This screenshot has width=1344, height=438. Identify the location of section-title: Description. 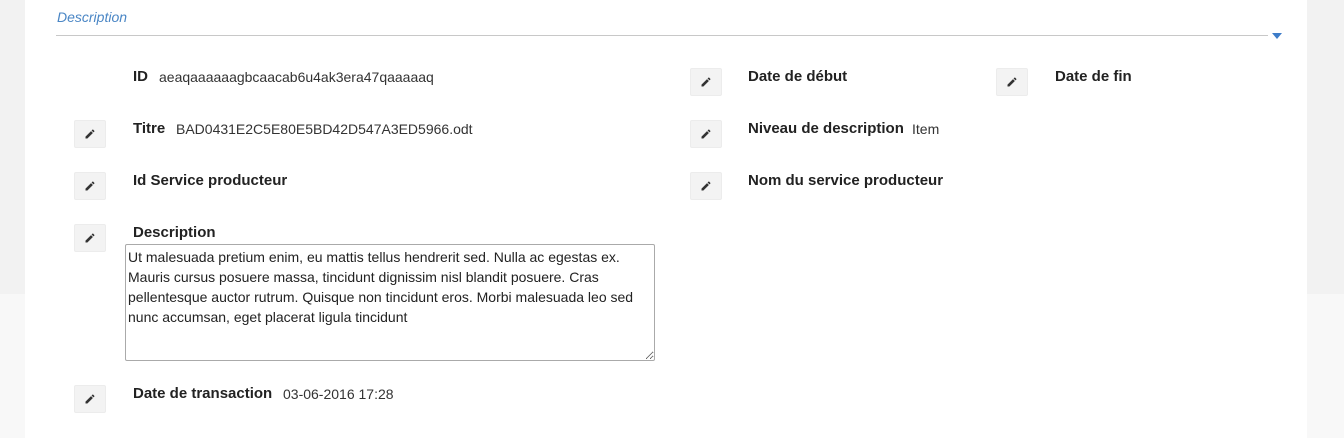
(92, 17).